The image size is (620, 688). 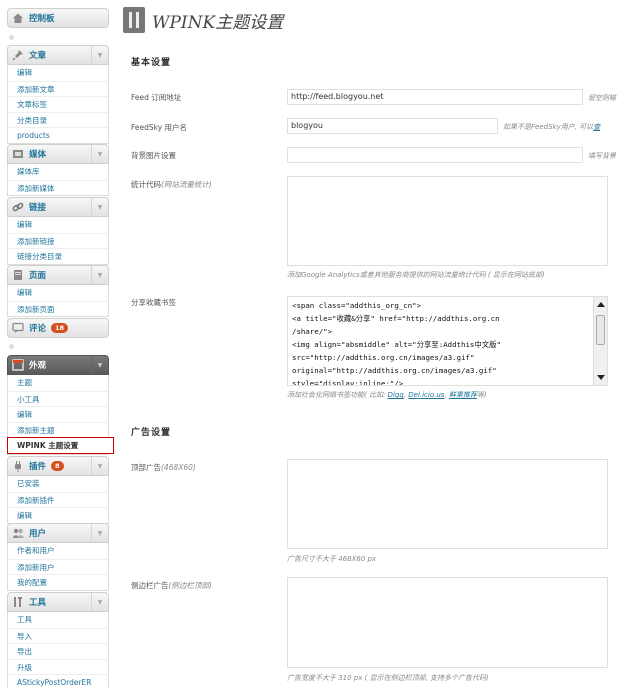 What do you see at coordinates (58, 104) in the screenshot?
I see `submenu-item: 文章标签` at bounding box center [58, 104].